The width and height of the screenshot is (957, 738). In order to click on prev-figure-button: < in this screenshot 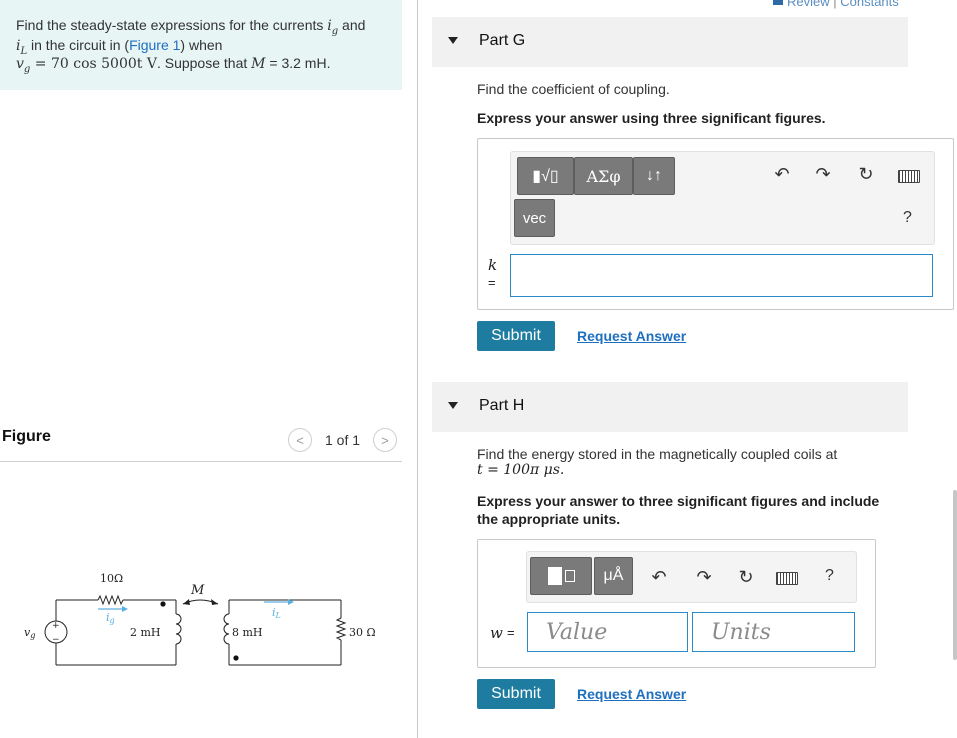, I will do `click(300, 440)`.